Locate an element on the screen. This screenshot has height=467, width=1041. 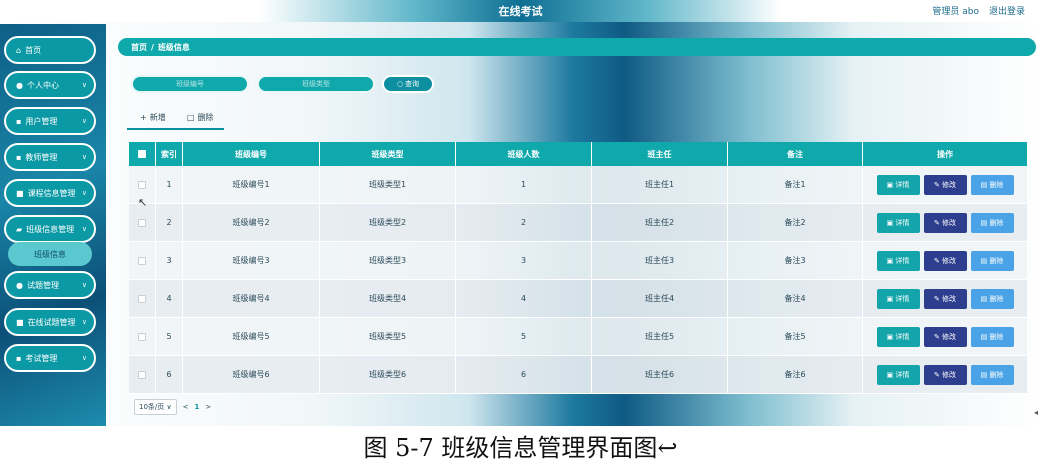
cell-index: 2 is located at coordinates (169, 222).